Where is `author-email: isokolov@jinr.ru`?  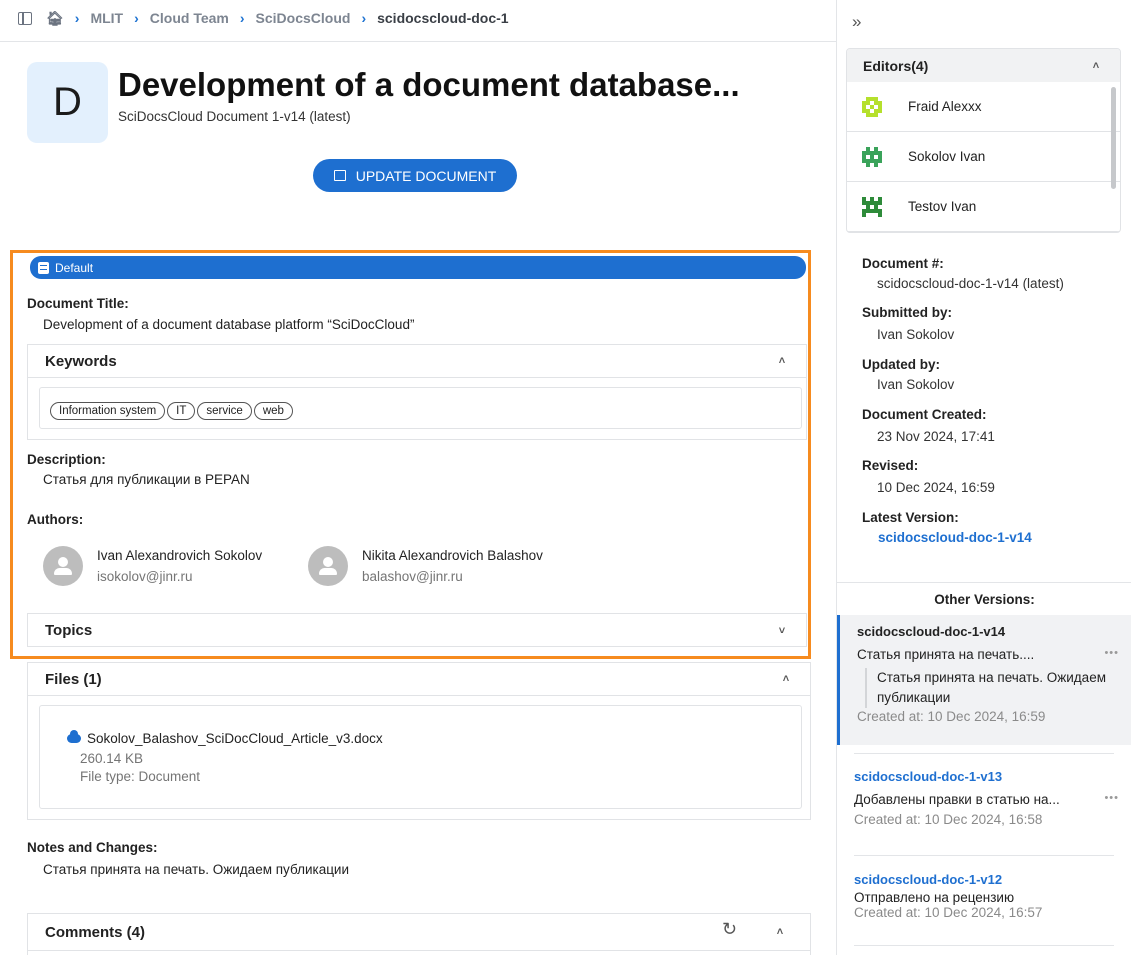 author-email: isokolov@jinr.ru is located at coordinates (145, 576).